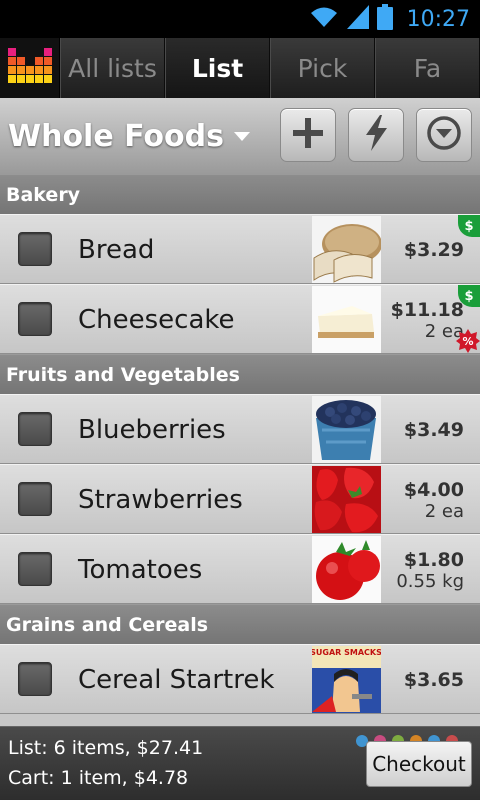 This screenshot has width=480, height=800. I want to click on item-price: $3.65, so click(433, 680).